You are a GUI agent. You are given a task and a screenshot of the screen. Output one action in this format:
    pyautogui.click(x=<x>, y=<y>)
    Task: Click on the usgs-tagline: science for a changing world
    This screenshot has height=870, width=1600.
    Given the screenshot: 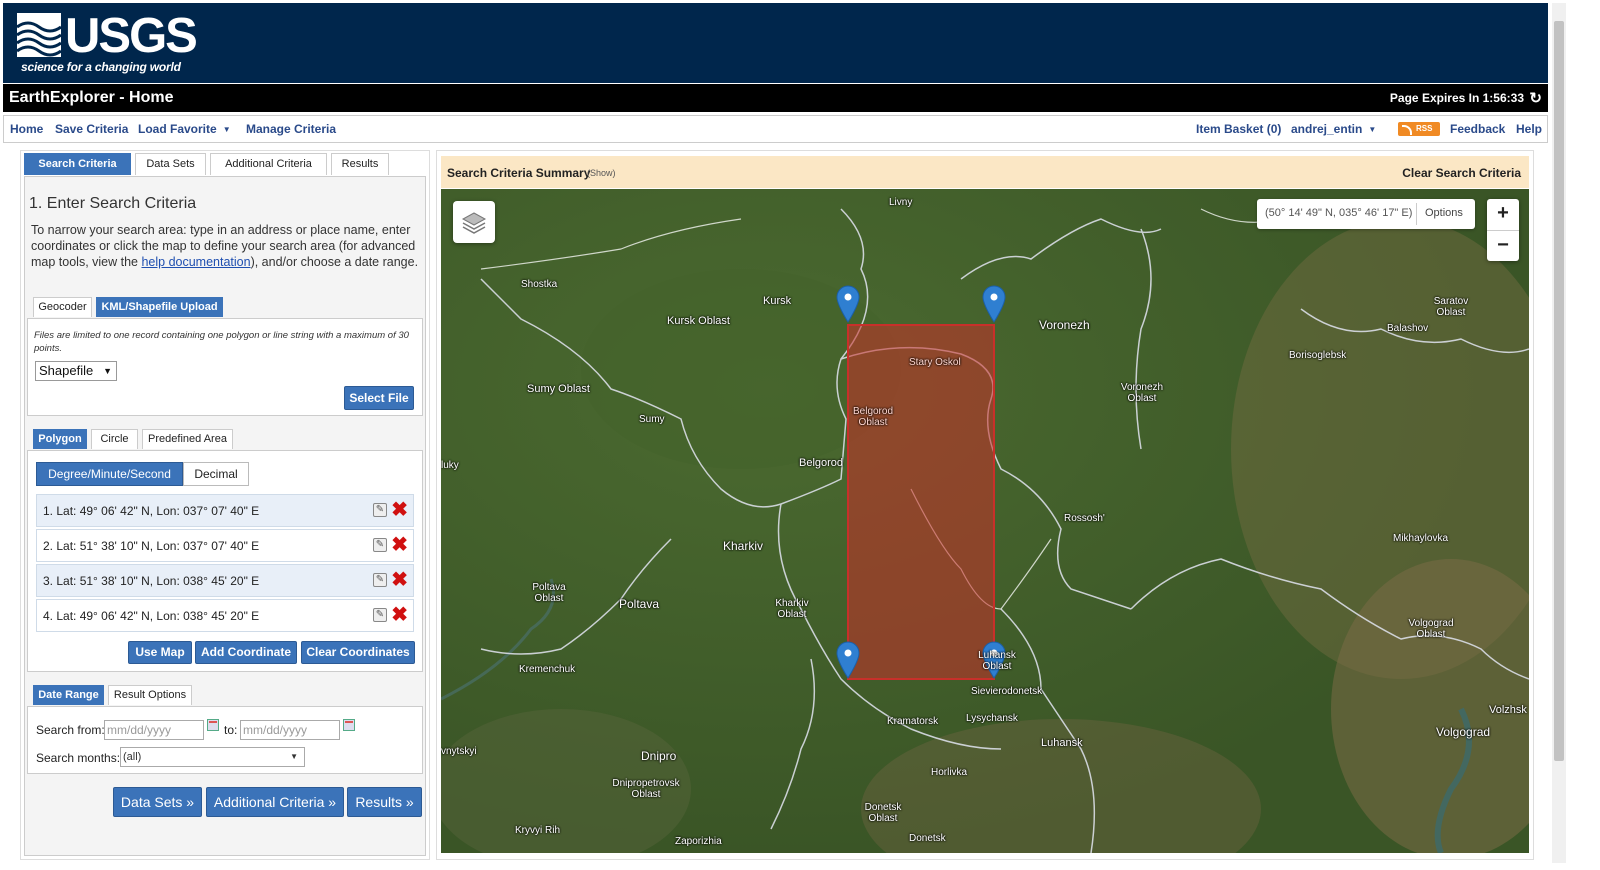 What is the action you would take?
    pyautogui.click(x=101, y=67)
    